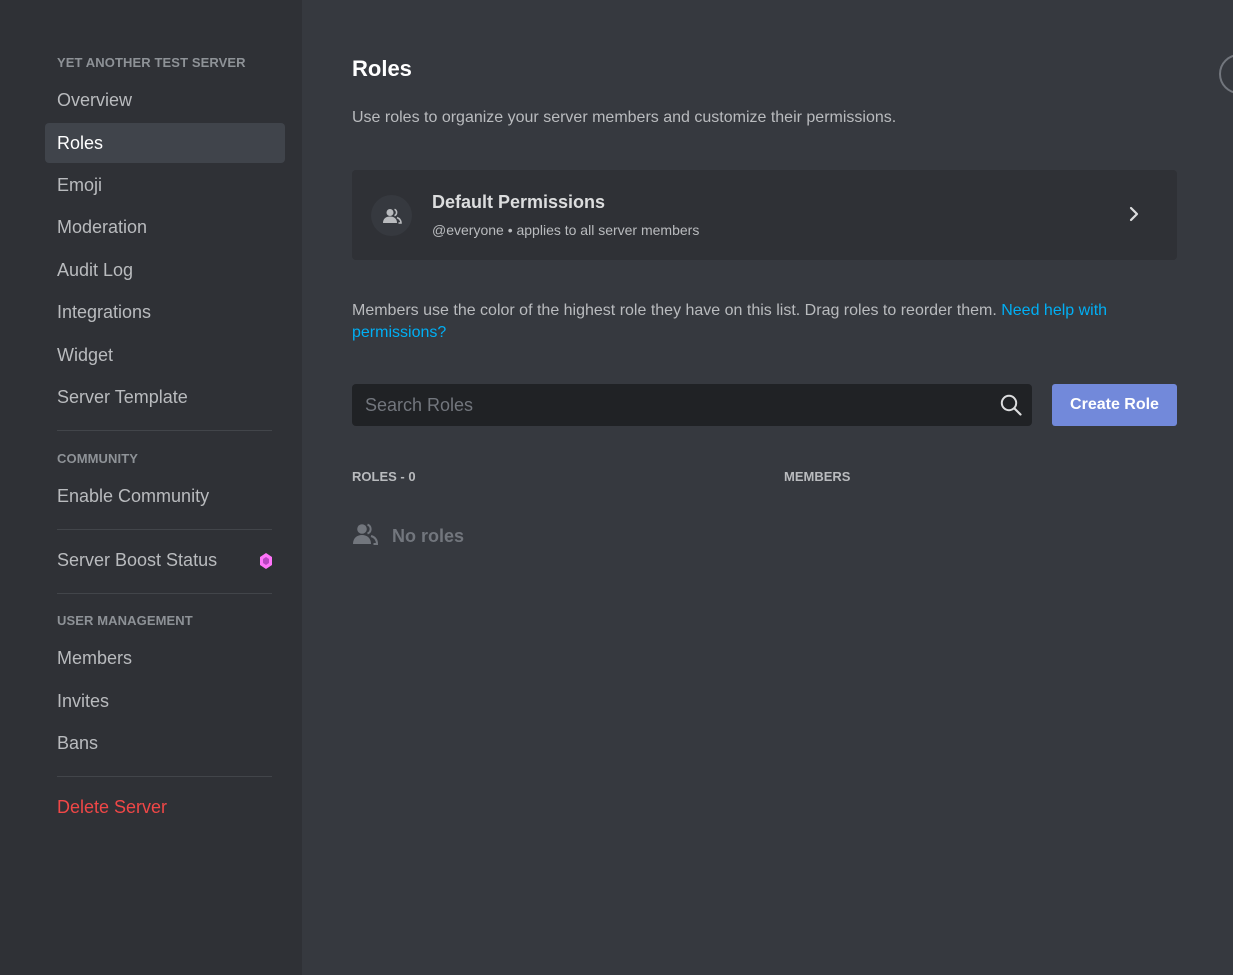  What do you see at coordinates (165, 355) in the screenshot?
I see `sidebar-item-widget: Widget` at bounding box center [165, 355].